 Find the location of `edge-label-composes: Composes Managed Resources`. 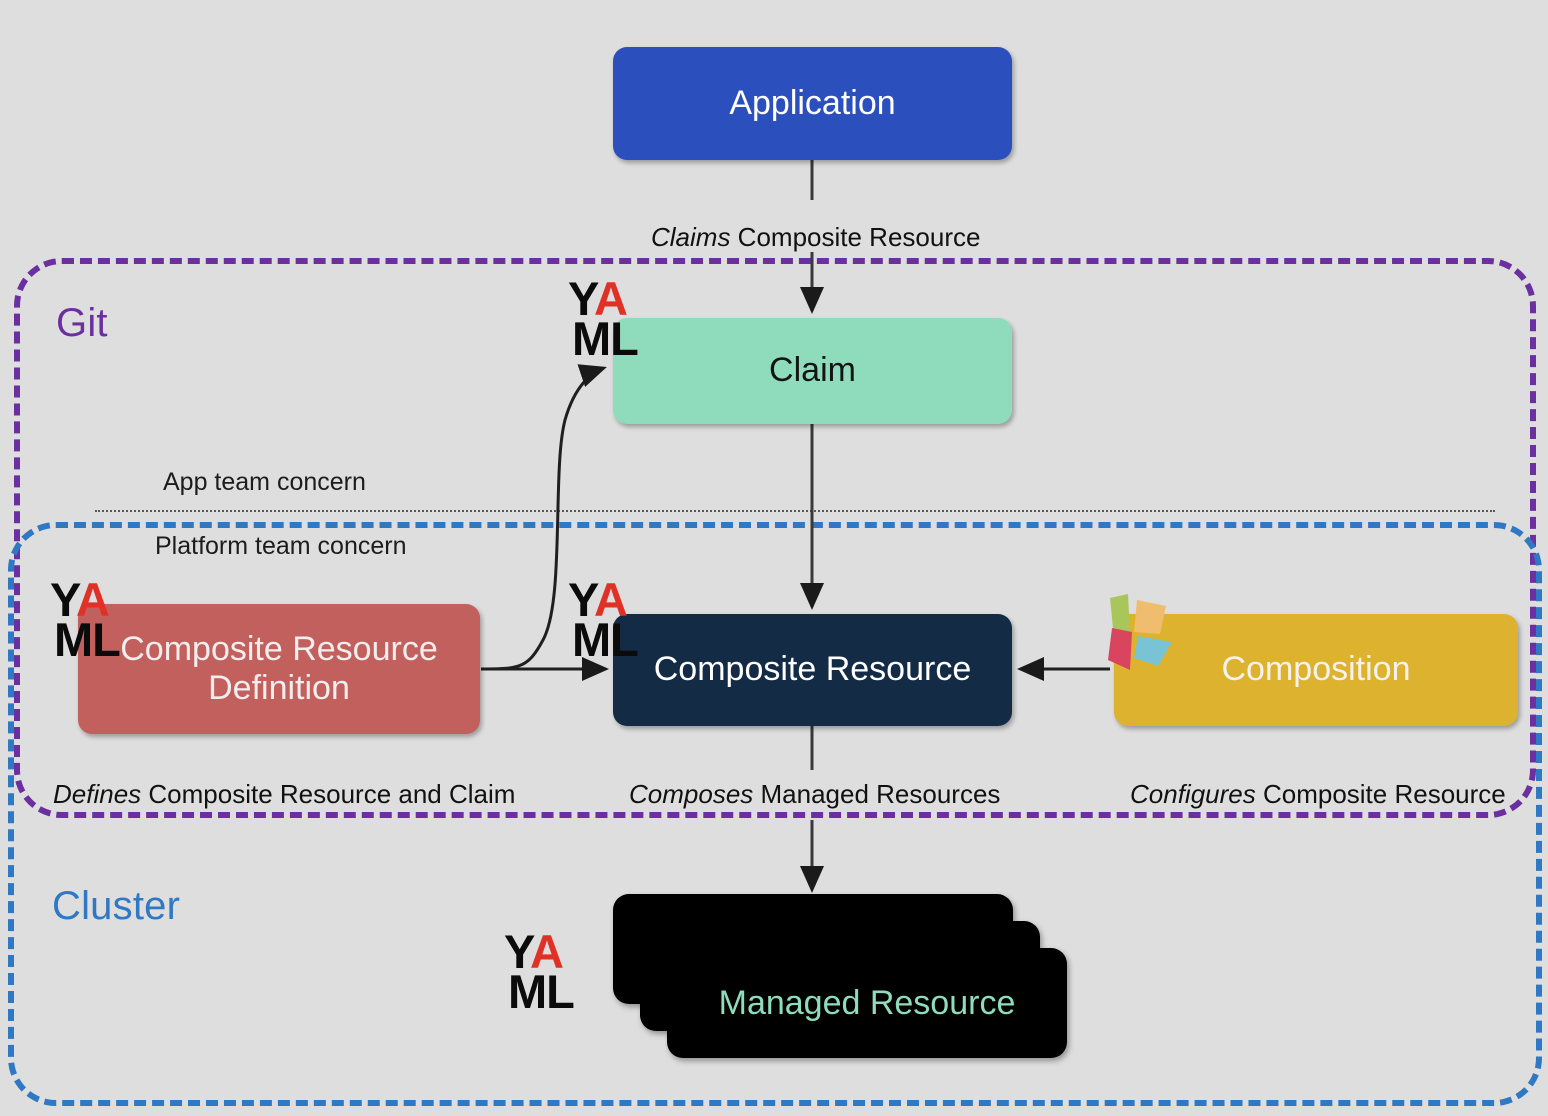

edge-label-composes: Composes Managed Resources is located at coordinates (814, 794).